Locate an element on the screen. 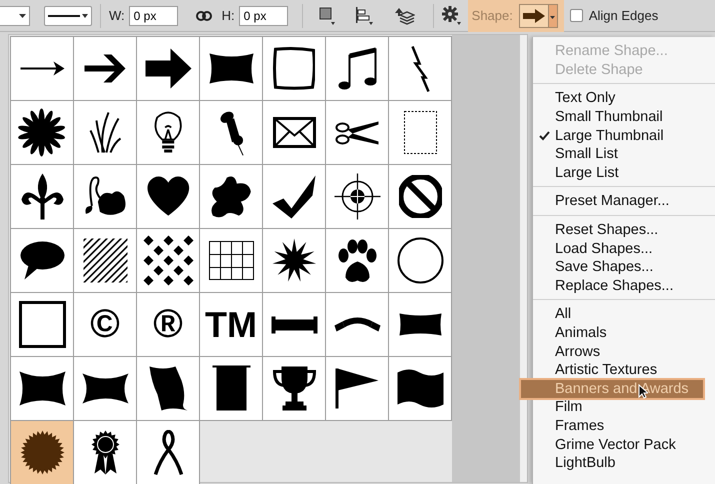 Image resolution: width=715 pixels, height=484 pixels. bowtie-banner-icon is located at coordinates (105, 388).